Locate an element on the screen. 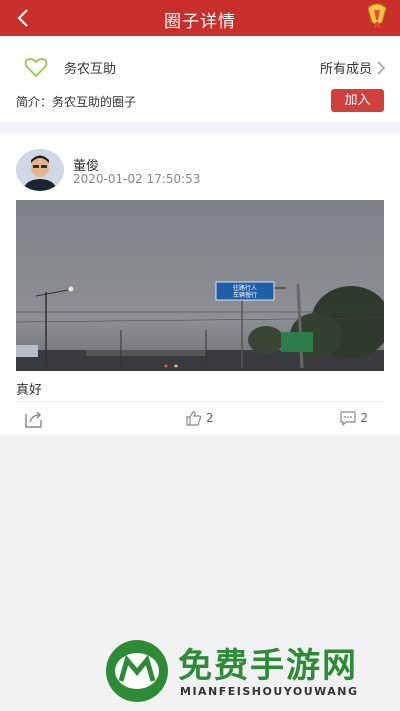  group-intro: 简介： 务农互助的圈子 is located at coordinates (76, 101).